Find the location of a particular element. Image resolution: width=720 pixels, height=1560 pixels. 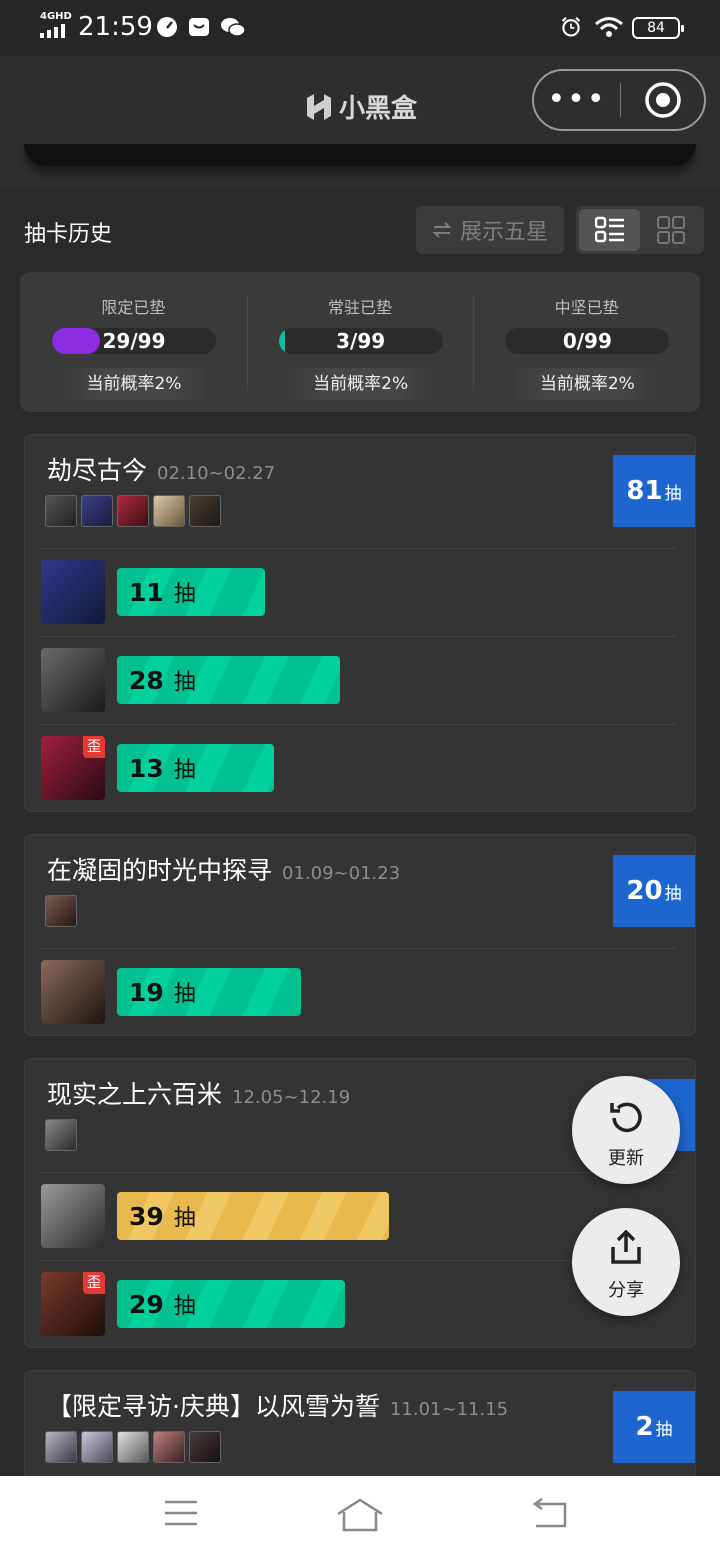

list-view-button is located at coordinates (609, 230).